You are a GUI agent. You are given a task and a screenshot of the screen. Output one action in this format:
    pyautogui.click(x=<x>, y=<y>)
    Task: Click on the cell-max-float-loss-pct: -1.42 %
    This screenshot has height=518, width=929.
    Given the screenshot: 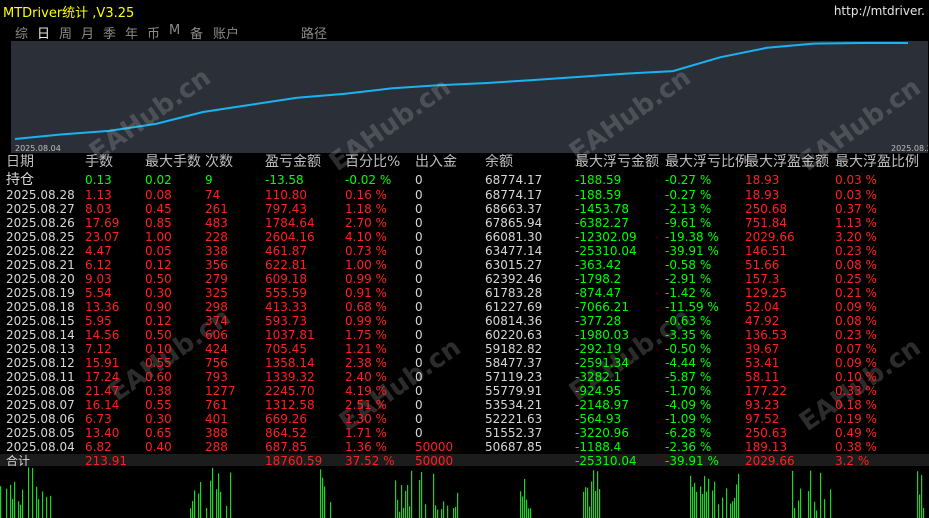 What is the action you would take?
    pyautogui.click(x=688, y=293)
    